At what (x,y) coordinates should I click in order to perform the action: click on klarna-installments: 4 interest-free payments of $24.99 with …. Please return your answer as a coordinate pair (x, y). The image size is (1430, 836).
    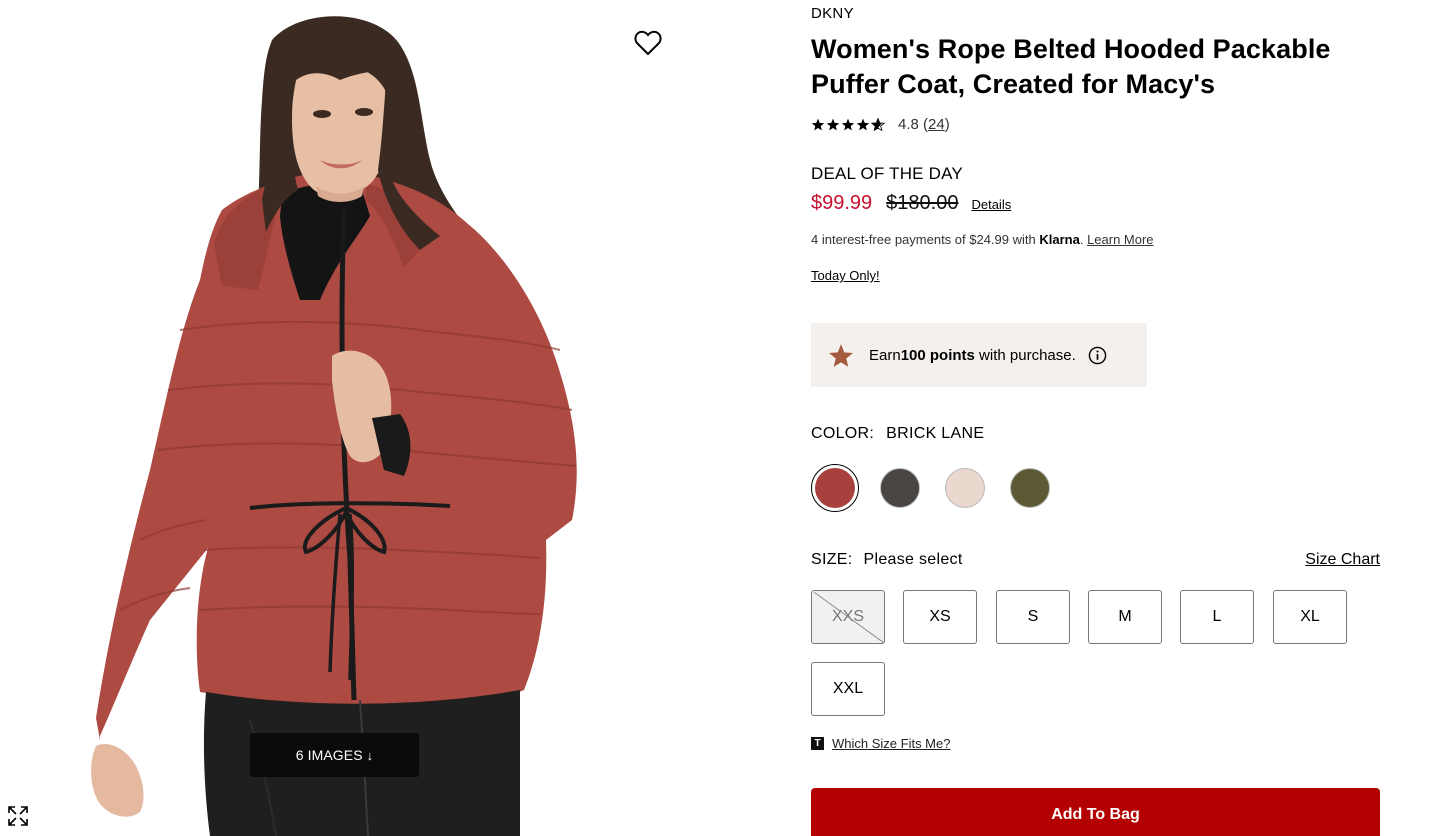
    Looking at the image, I should click on (982, 239).